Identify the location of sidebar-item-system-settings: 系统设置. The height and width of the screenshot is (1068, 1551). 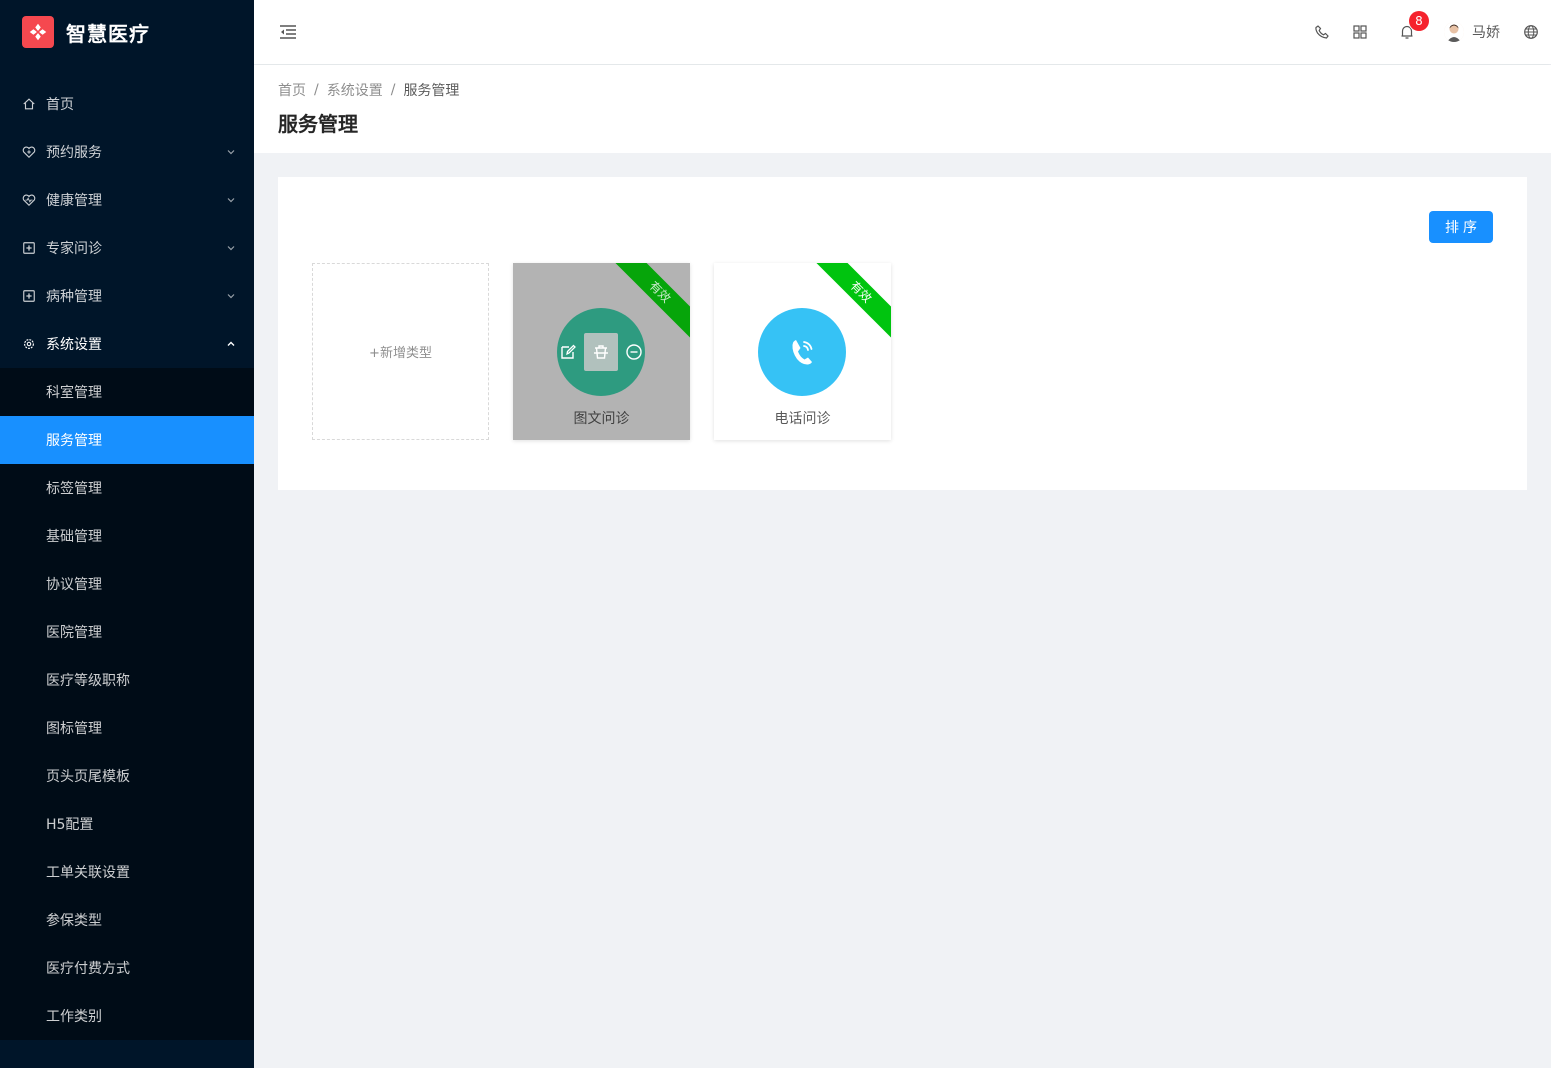
(127, 344).